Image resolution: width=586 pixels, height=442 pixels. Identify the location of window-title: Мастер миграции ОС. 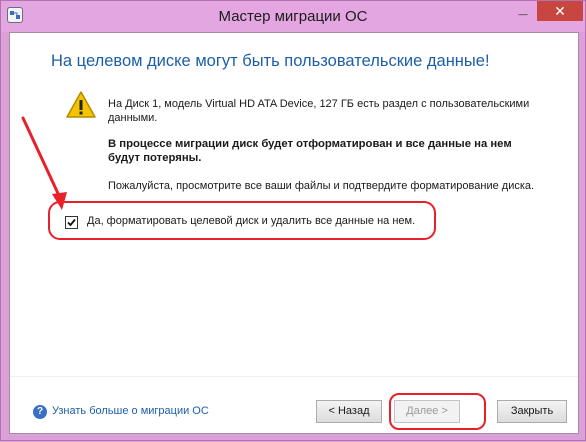
(293, 16).